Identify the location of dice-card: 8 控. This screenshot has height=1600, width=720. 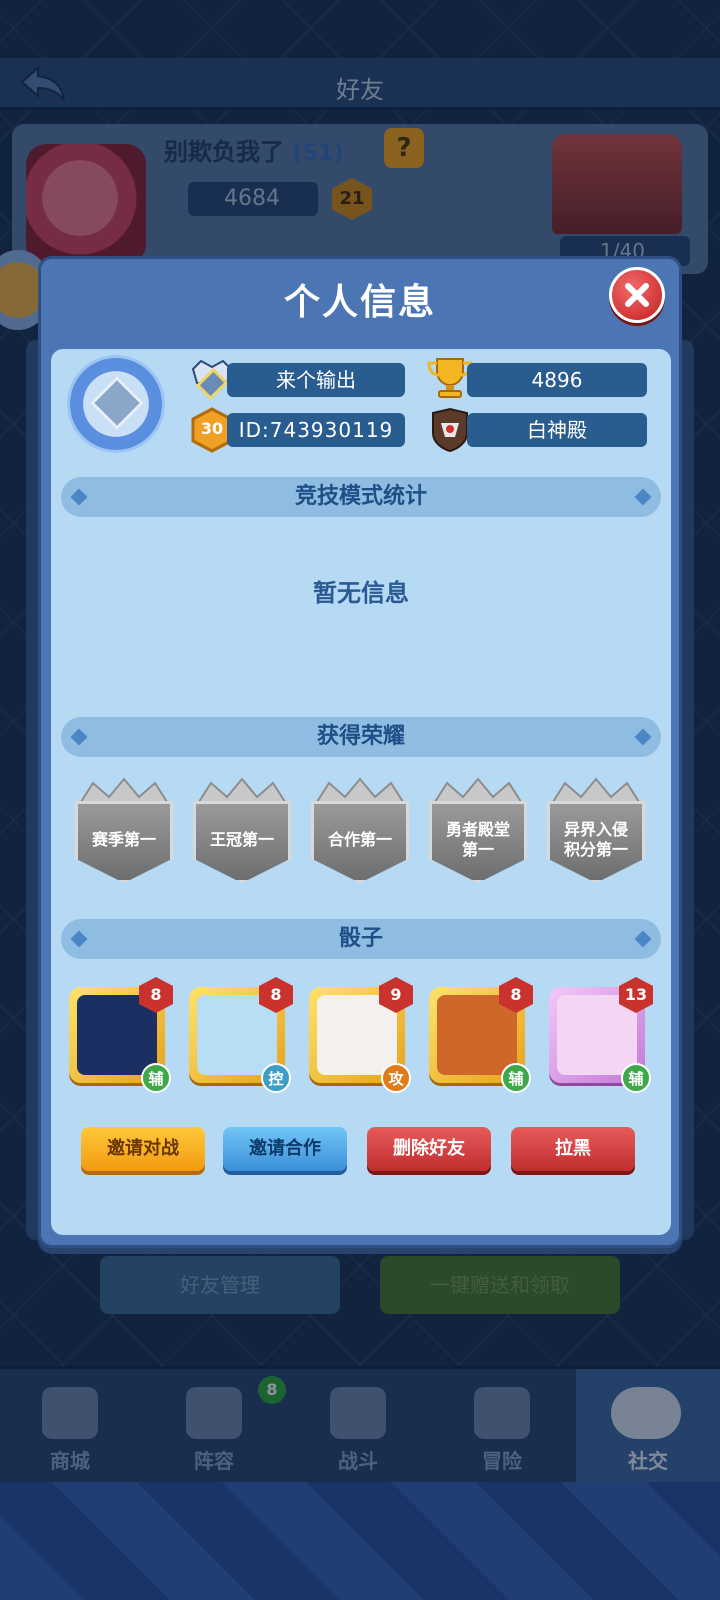
(241, 1035).